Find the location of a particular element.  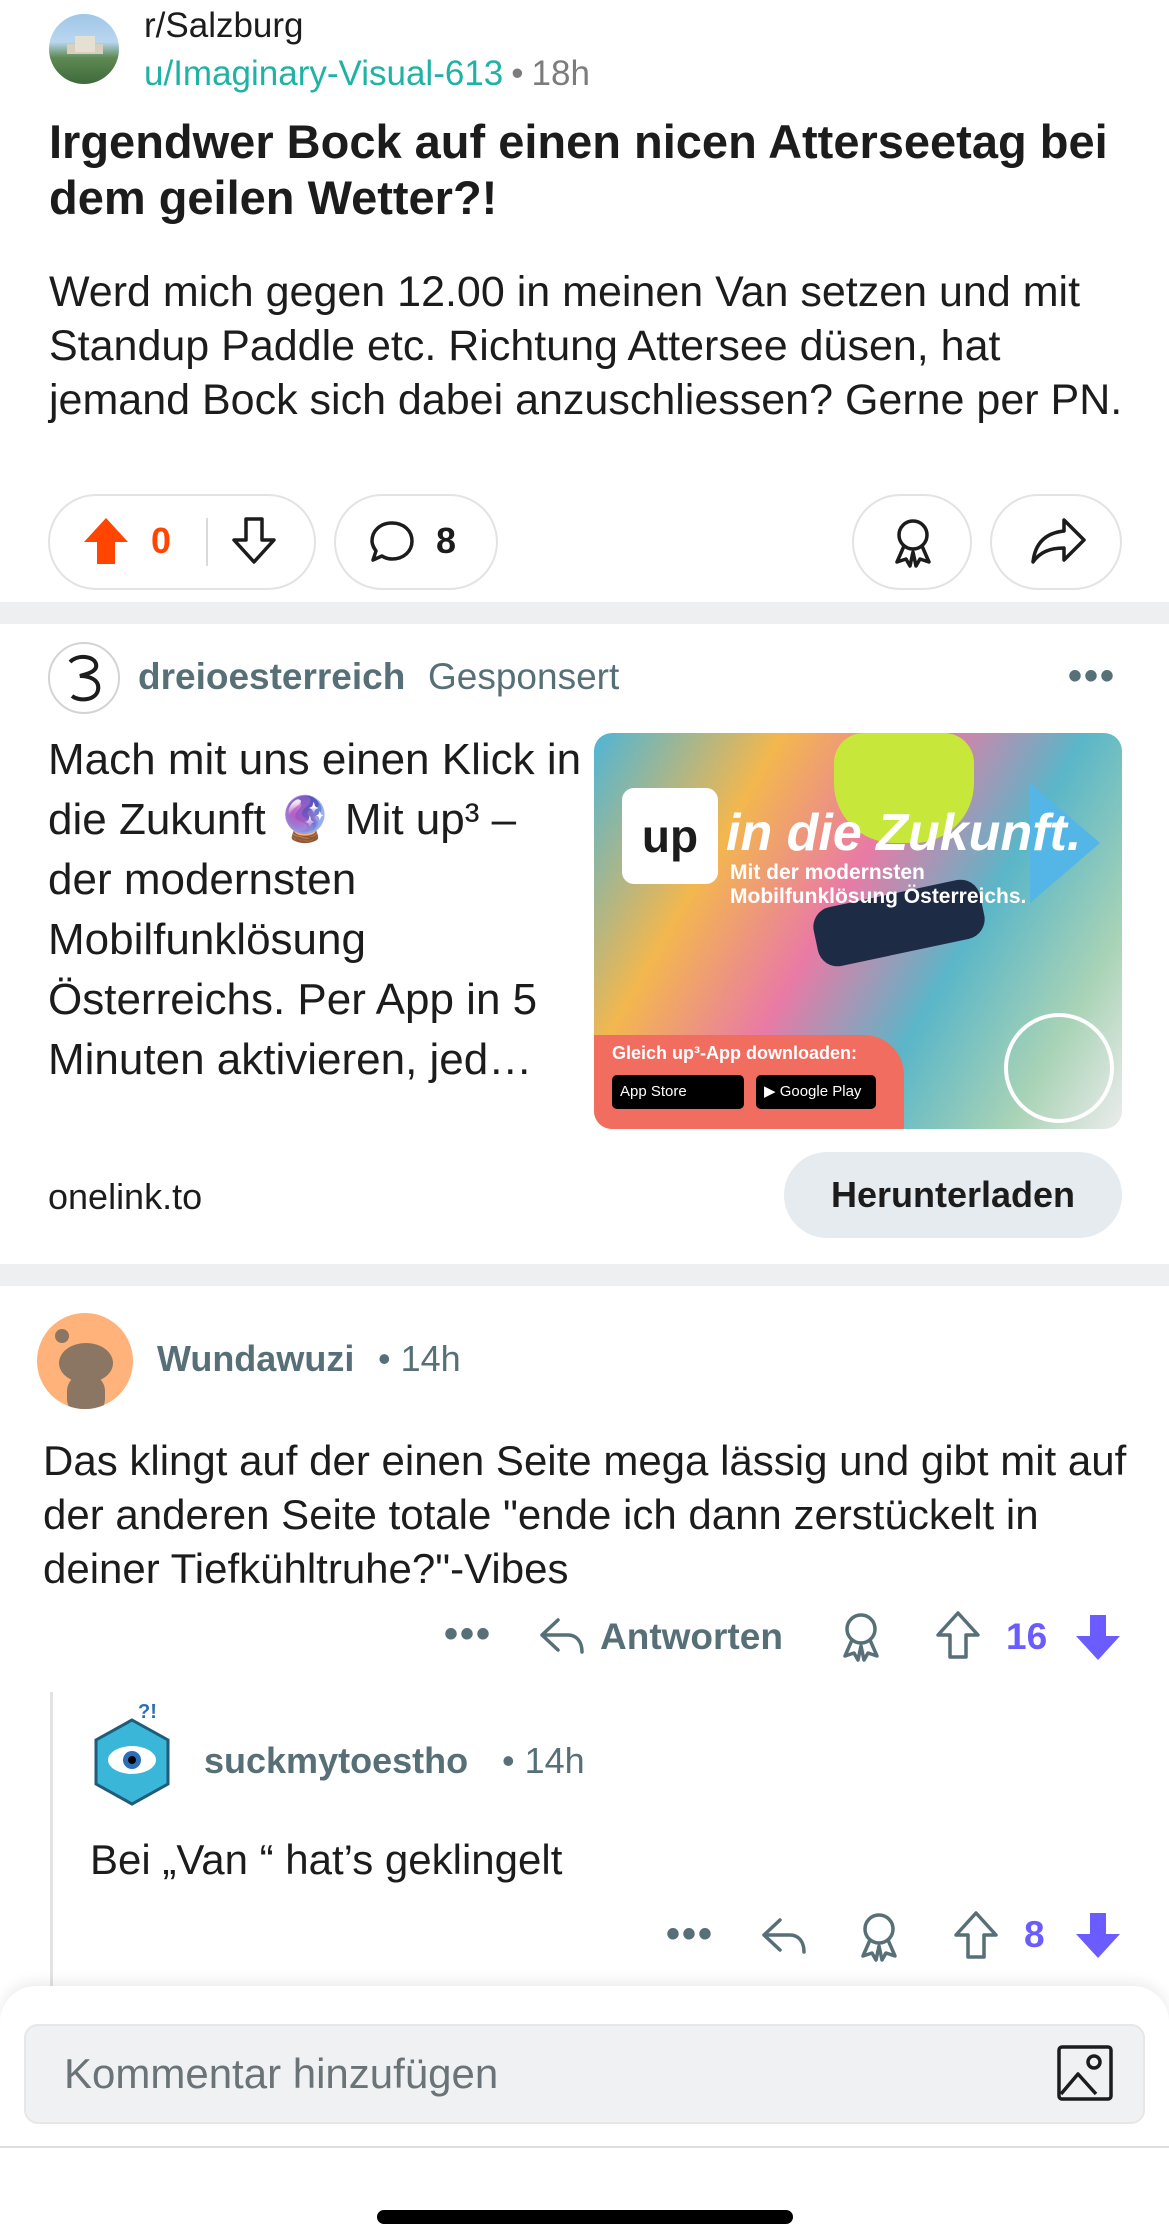

post-meta: u/Imaginary-Visual-613 • 18h is located at coordinates (367, 74).